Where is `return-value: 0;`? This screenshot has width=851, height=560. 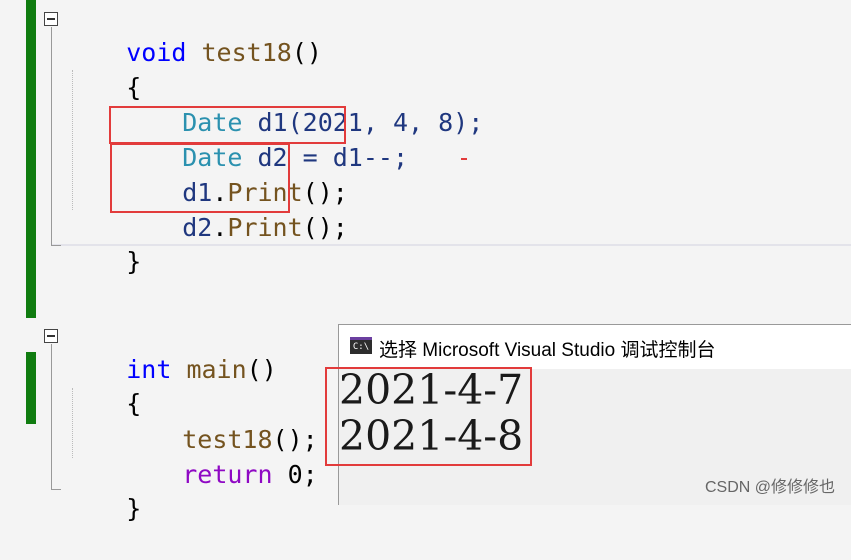 return-value: 0; is located at coordinates (295, 474).